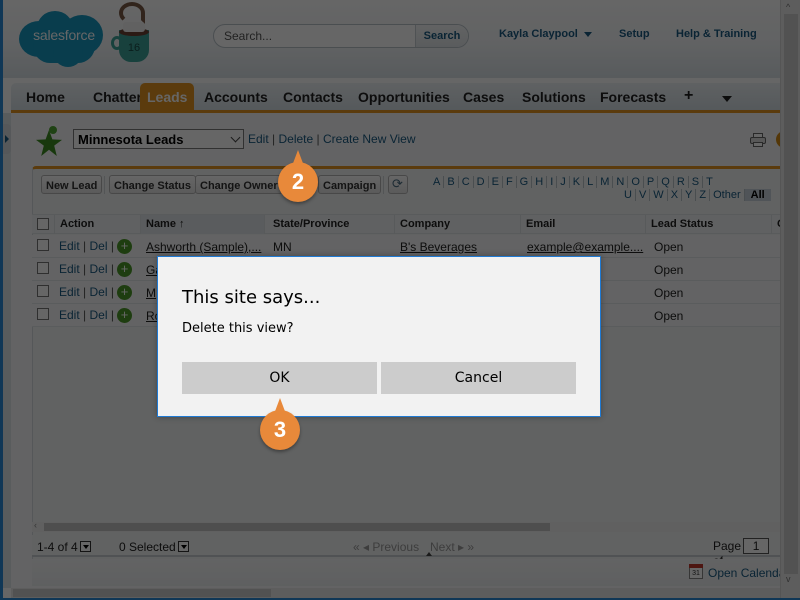 The image size is (800, 600). Describe the element at coordinates (298, 176) in the screenshot. I see `step-callout-2: 2` at that location.